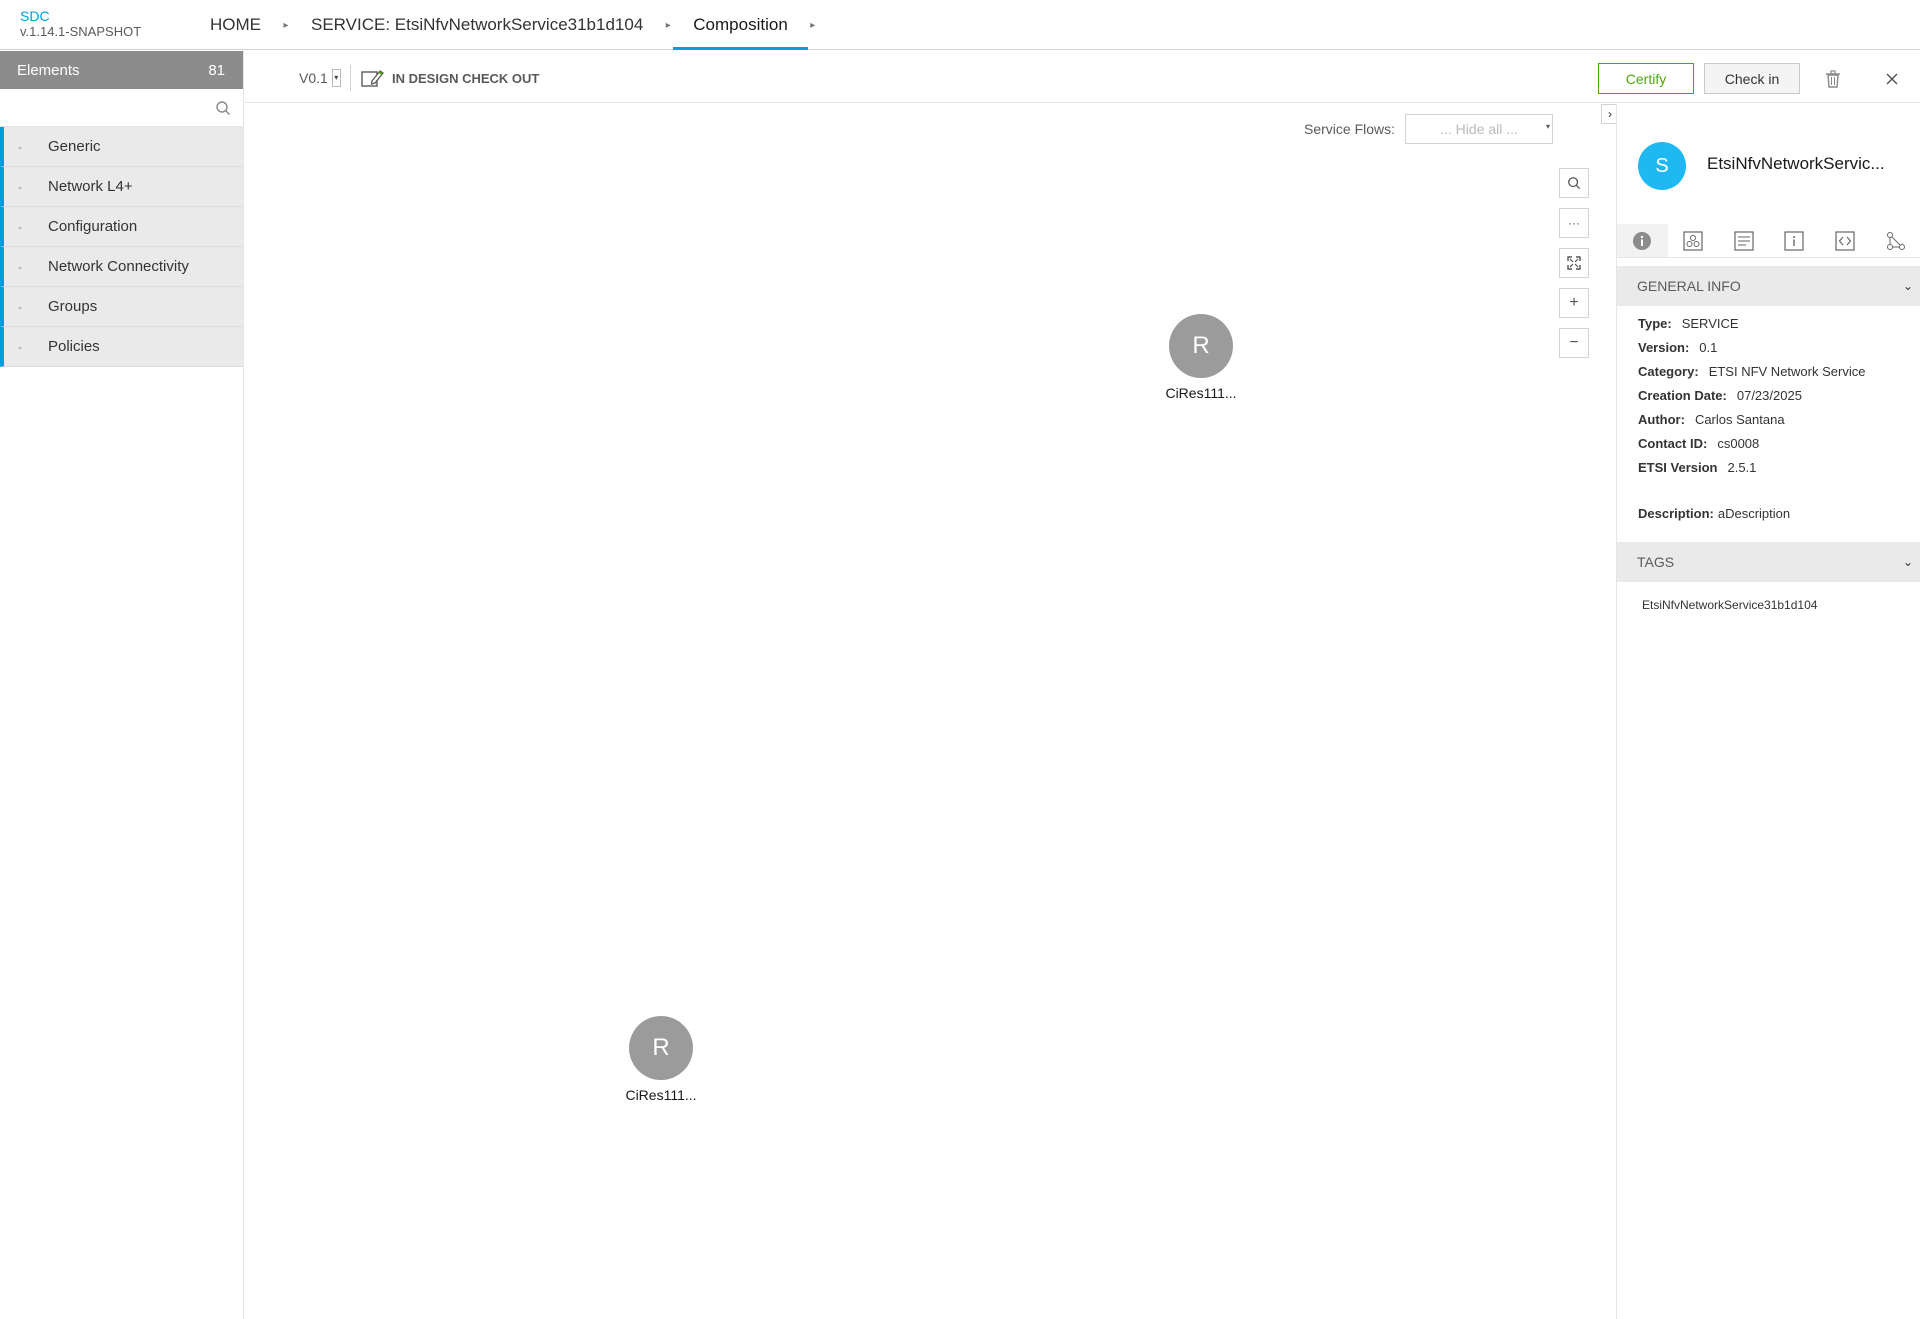 The image size is (1920, 1319). Describe the element at coordinates (1678, 467) in the screenshot. I see `info-key: ETSI Version` at that location.